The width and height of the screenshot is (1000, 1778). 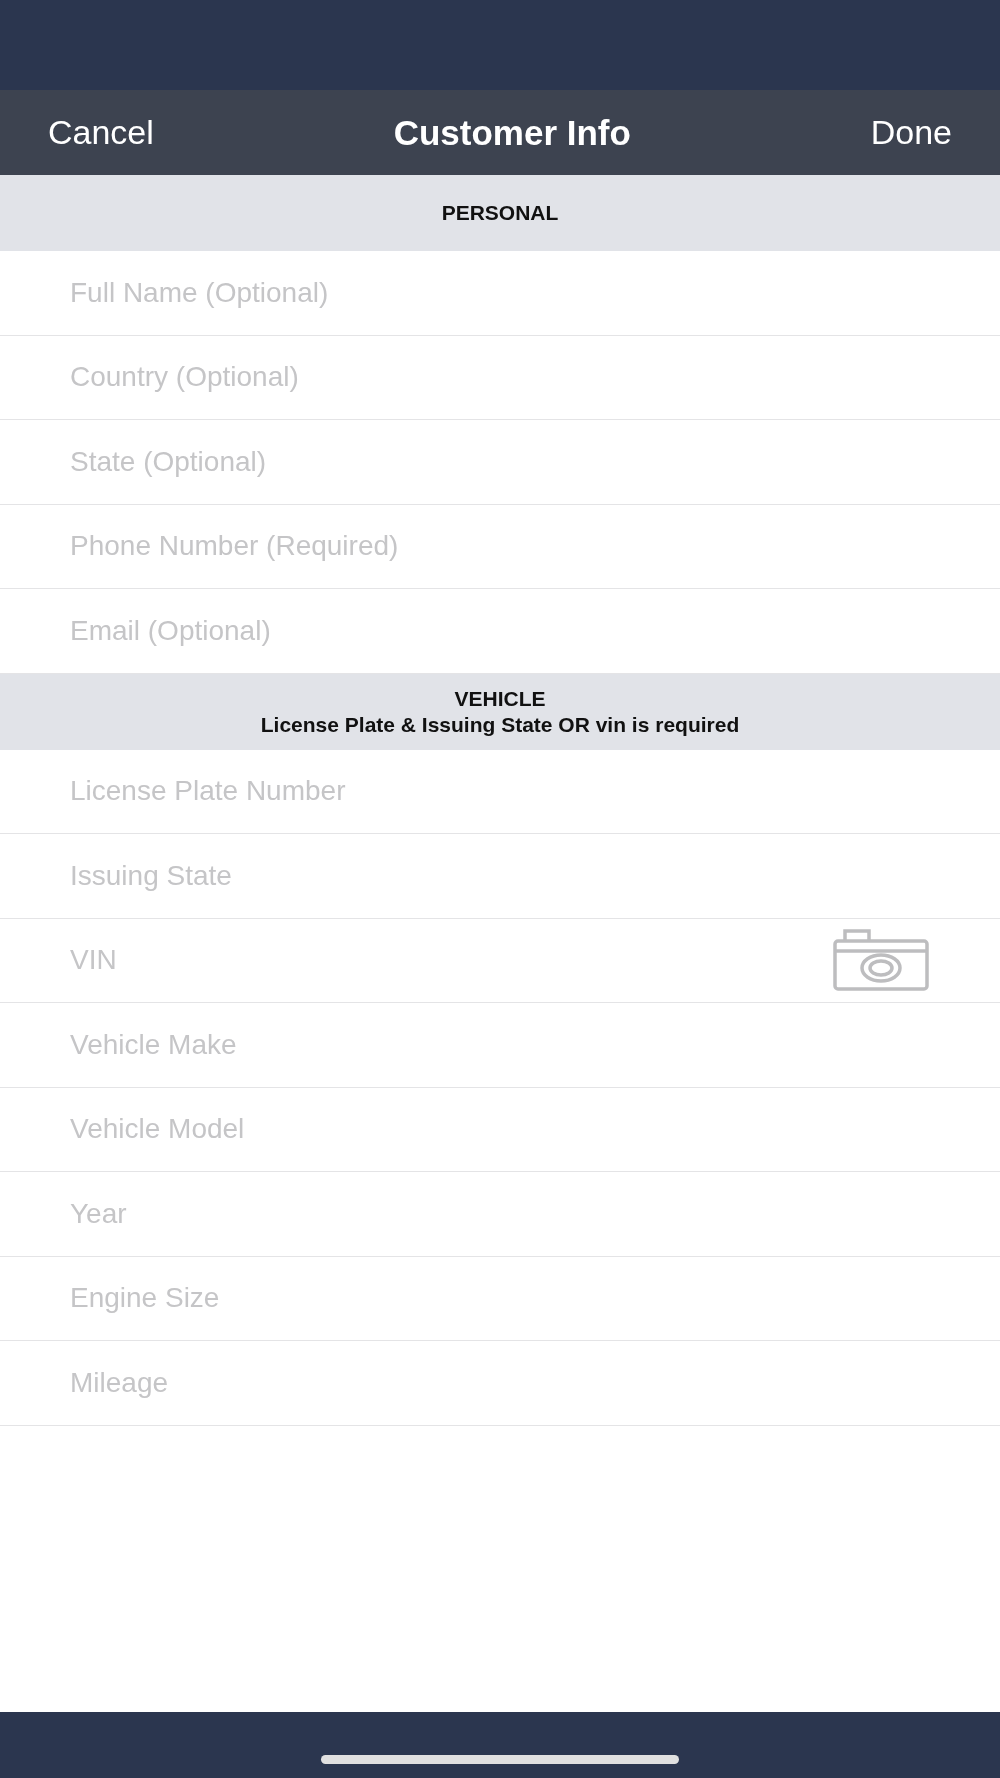 What do you see at coordinates (500, 461) in the screenshot?
I see `input-field: State (Optional)` at bounding box center [500, 461].